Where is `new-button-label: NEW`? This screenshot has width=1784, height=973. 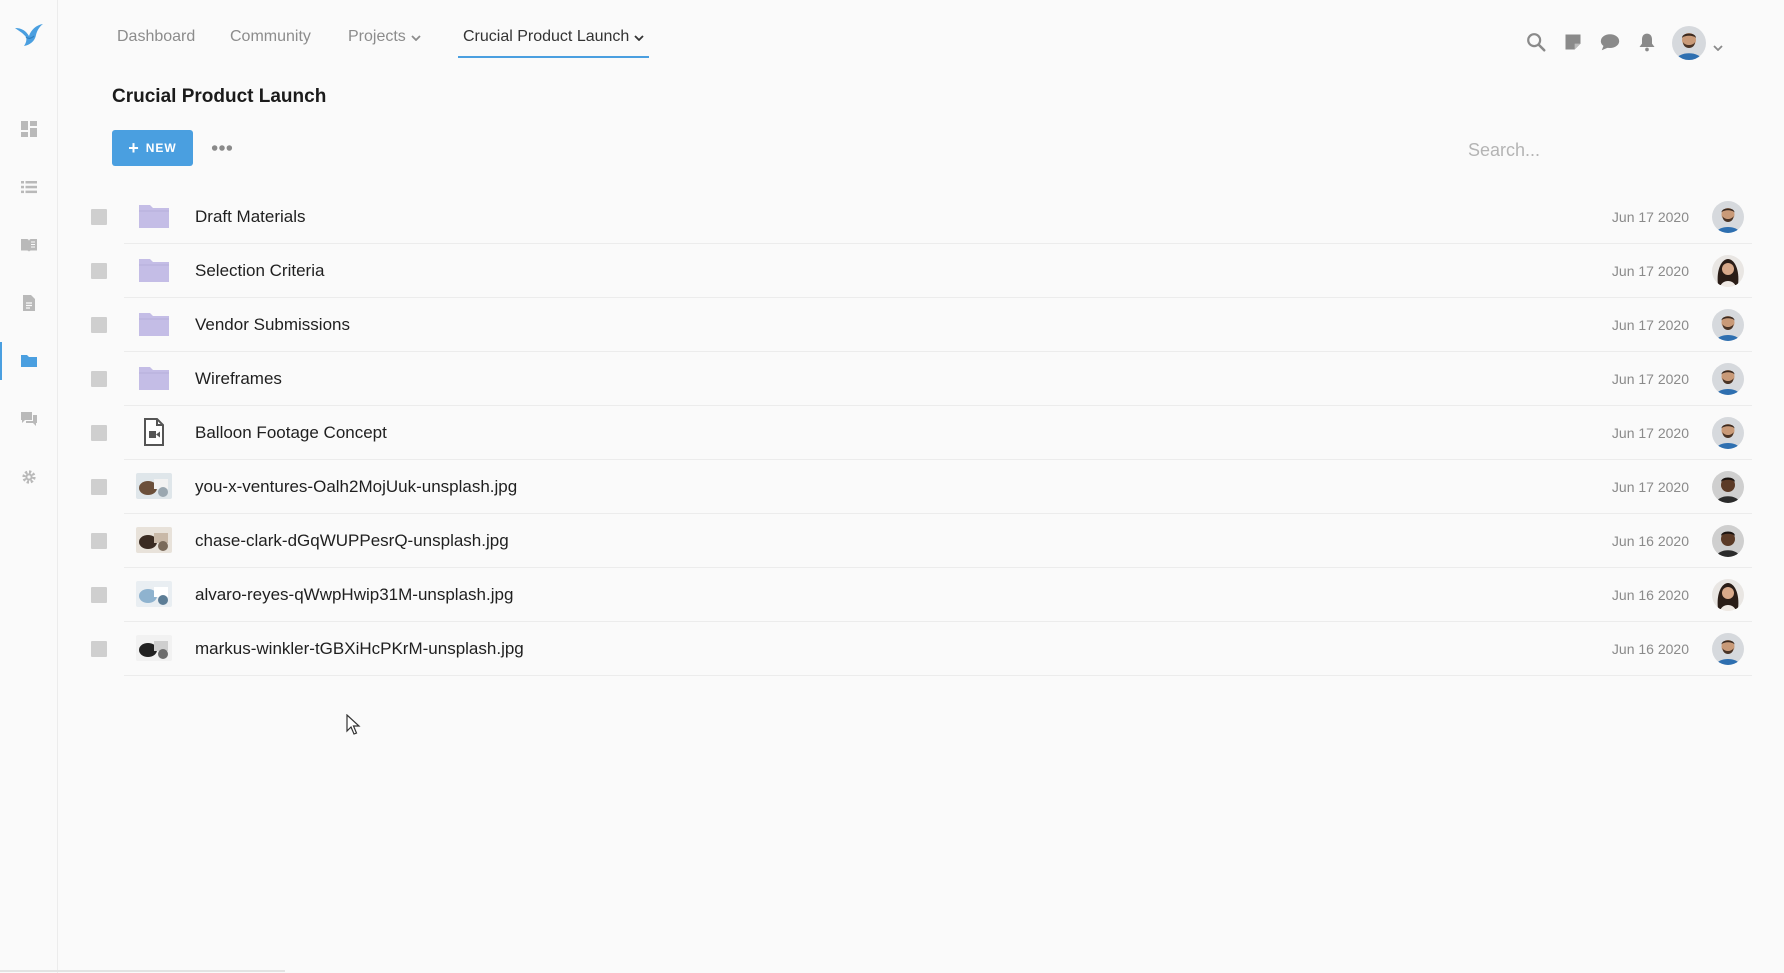 new-button-label: NEW is located at coordinates (161, 148).